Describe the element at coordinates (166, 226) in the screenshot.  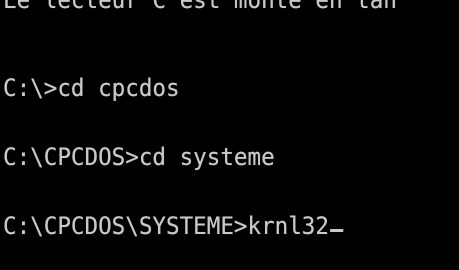
I see `console-current-input: C:\CPCDOS\SYSTEME>krnl32` at that location.